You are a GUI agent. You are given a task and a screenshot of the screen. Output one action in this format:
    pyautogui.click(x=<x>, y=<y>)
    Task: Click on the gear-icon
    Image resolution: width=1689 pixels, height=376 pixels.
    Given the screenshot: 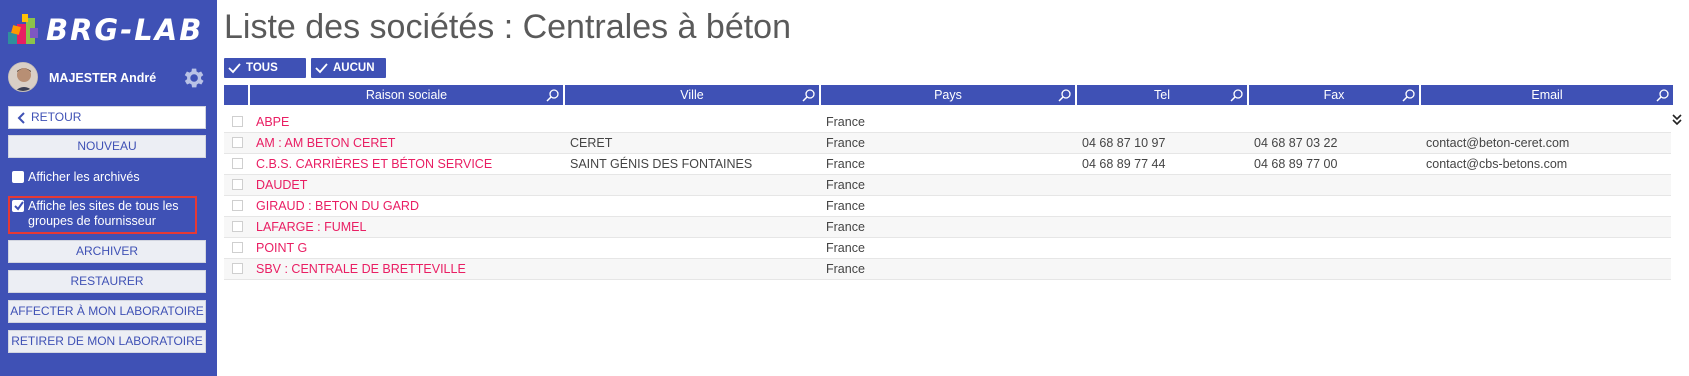 What is the action you would take?
    pyautogui.click(x=193, y=78)
    